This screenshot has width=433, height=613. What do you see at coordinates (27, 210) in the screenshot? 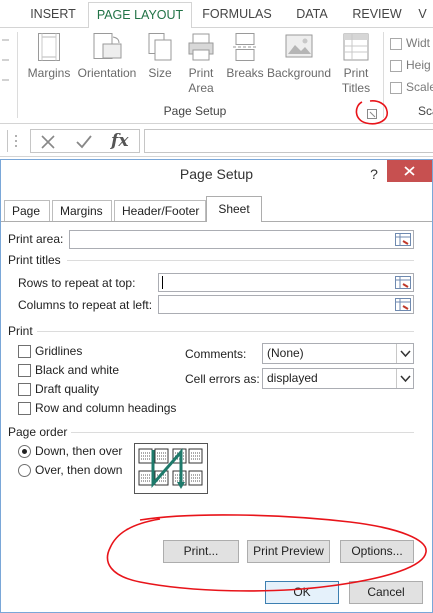
I see `tab-page: Page` at bounding box center [27, 210].